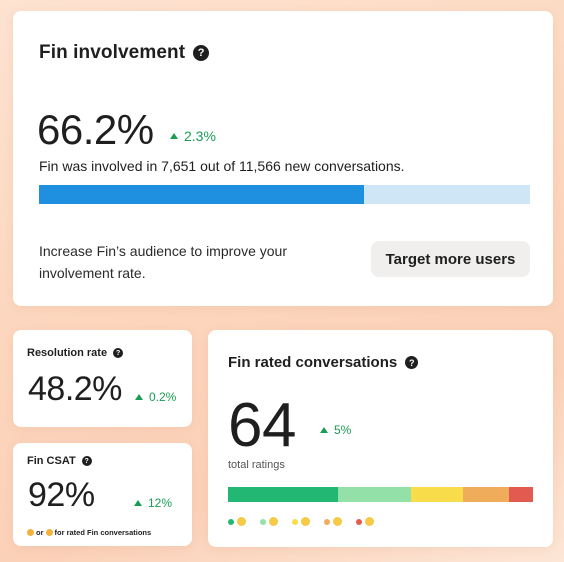  I want to click on bad-emoji-icon, so click(337, 521).